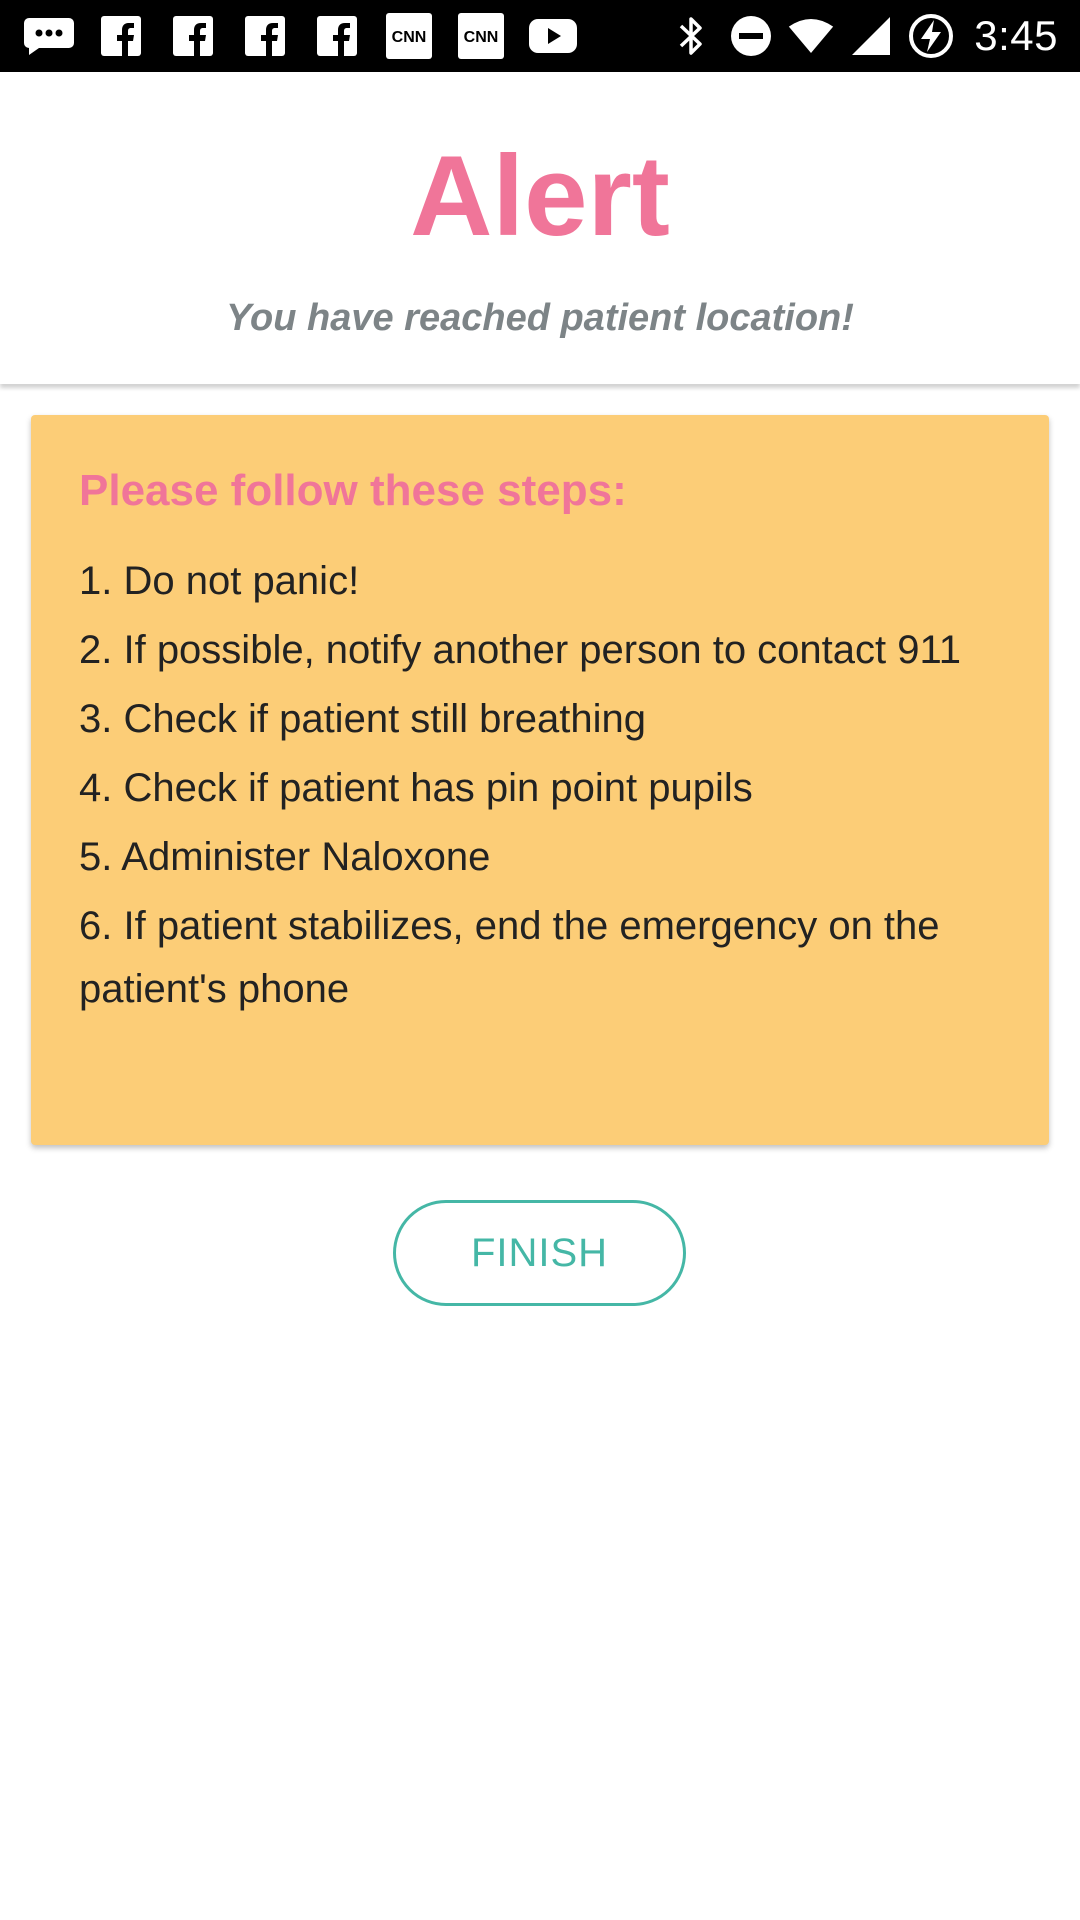  Describe the element at coordinates (49, 36) in the screenshot. I see `chat-bubble-icon` at that location.